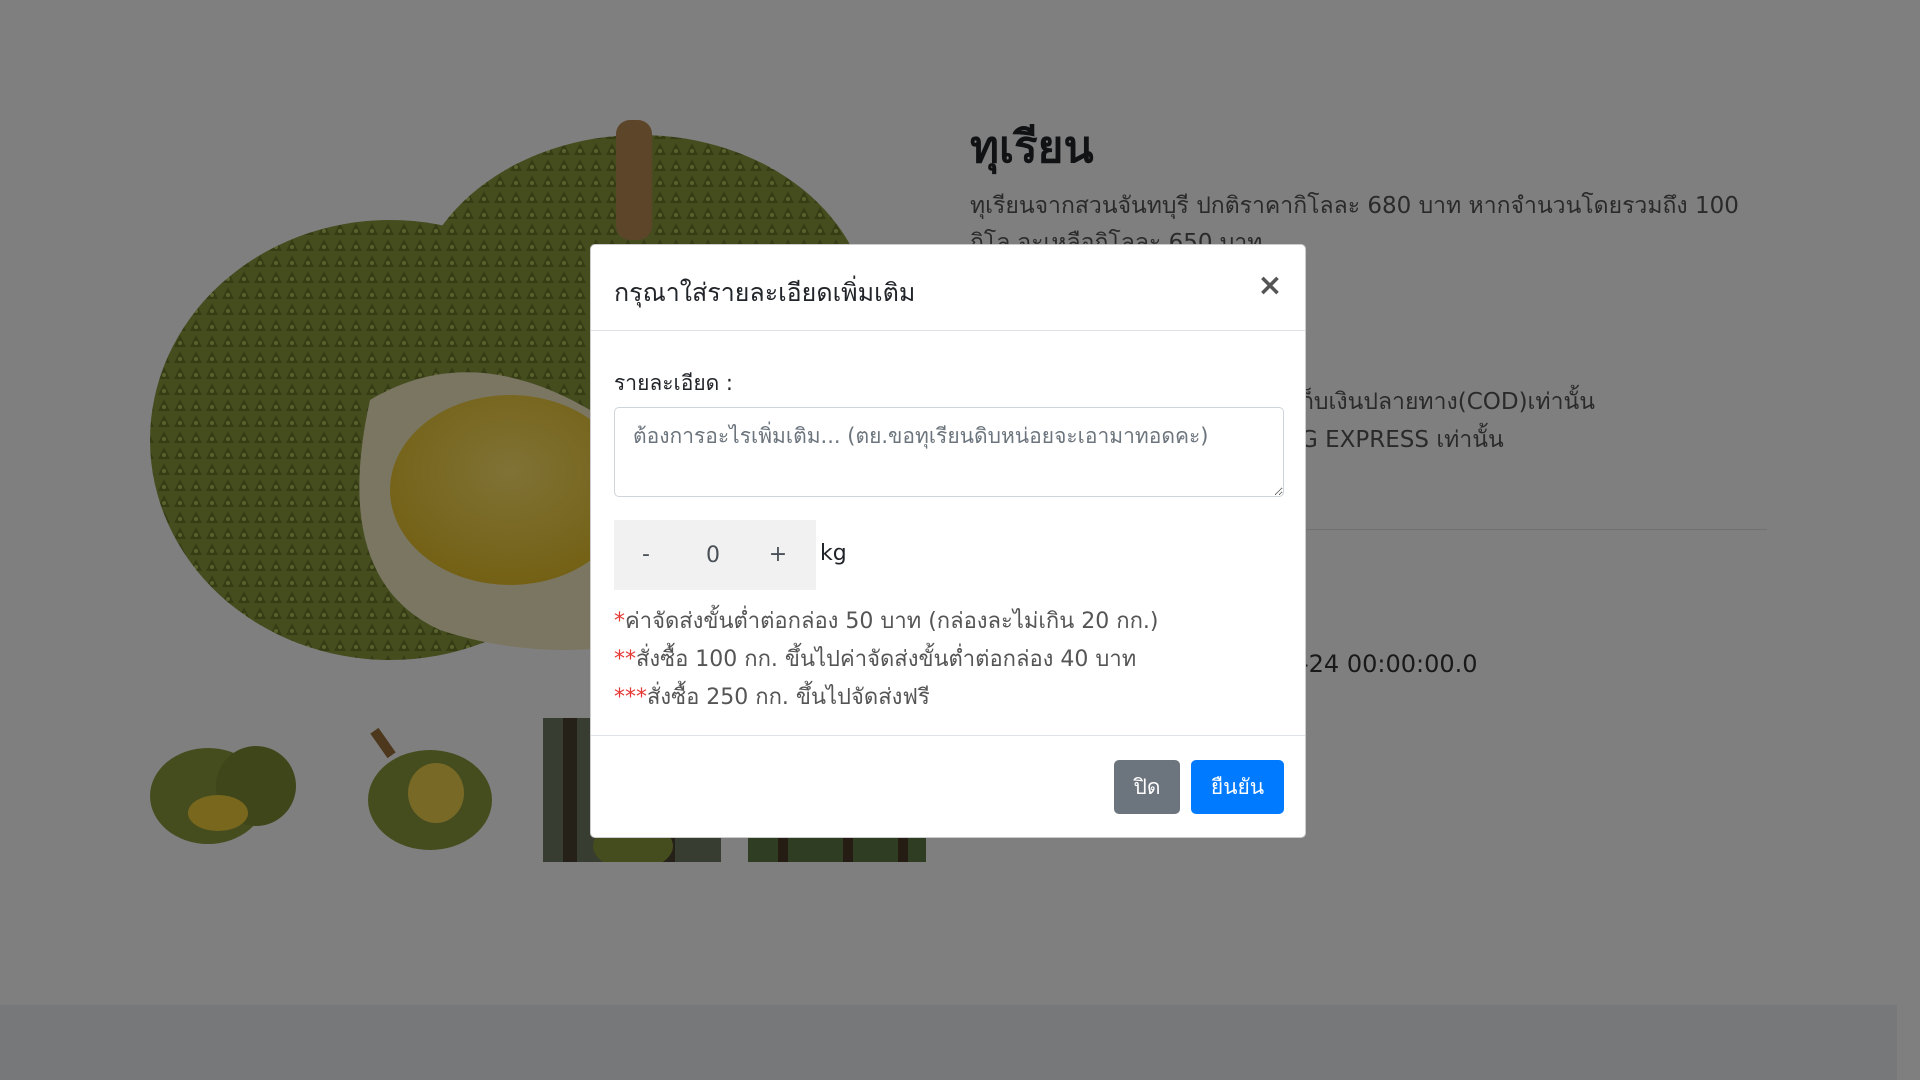 This screenshot has height=1080, width=1920. Describe the element at coordinates (646, 555) in the screenshot. I see `decrease-quantity-button: -` at that location.